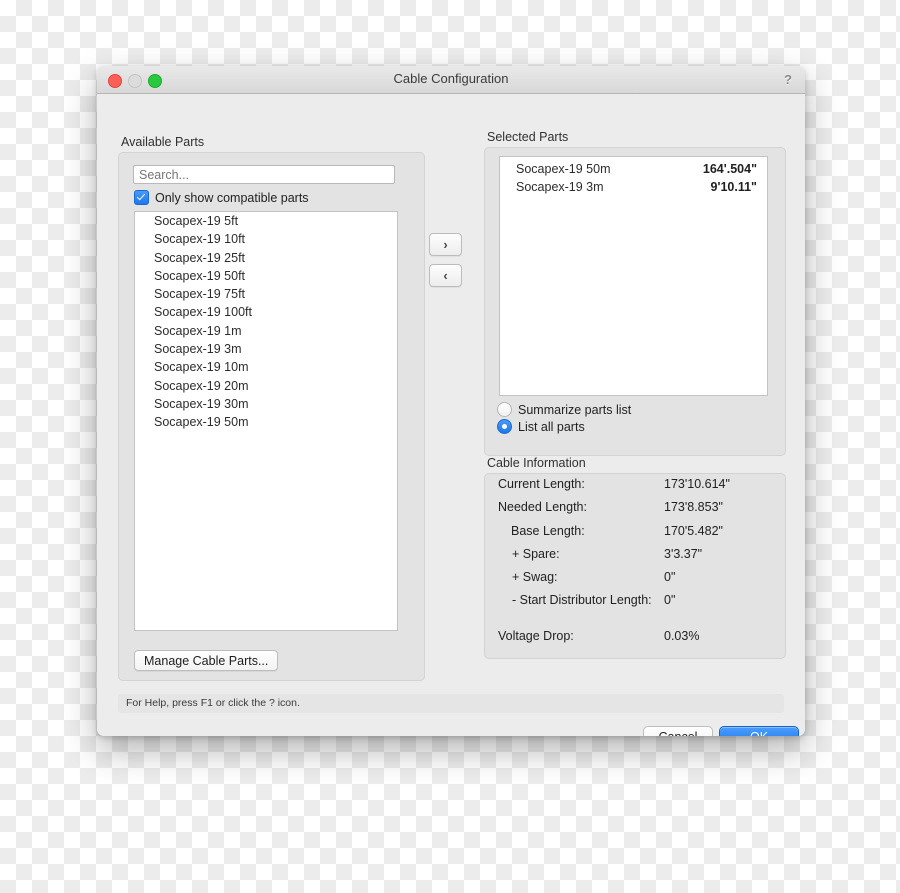 Image resolution: width=900 pixels, height=893 pixels. Describe the element at coordinates (266, 349) in the screenshot. I see `list-item: Socapex-19 3m` at that location.